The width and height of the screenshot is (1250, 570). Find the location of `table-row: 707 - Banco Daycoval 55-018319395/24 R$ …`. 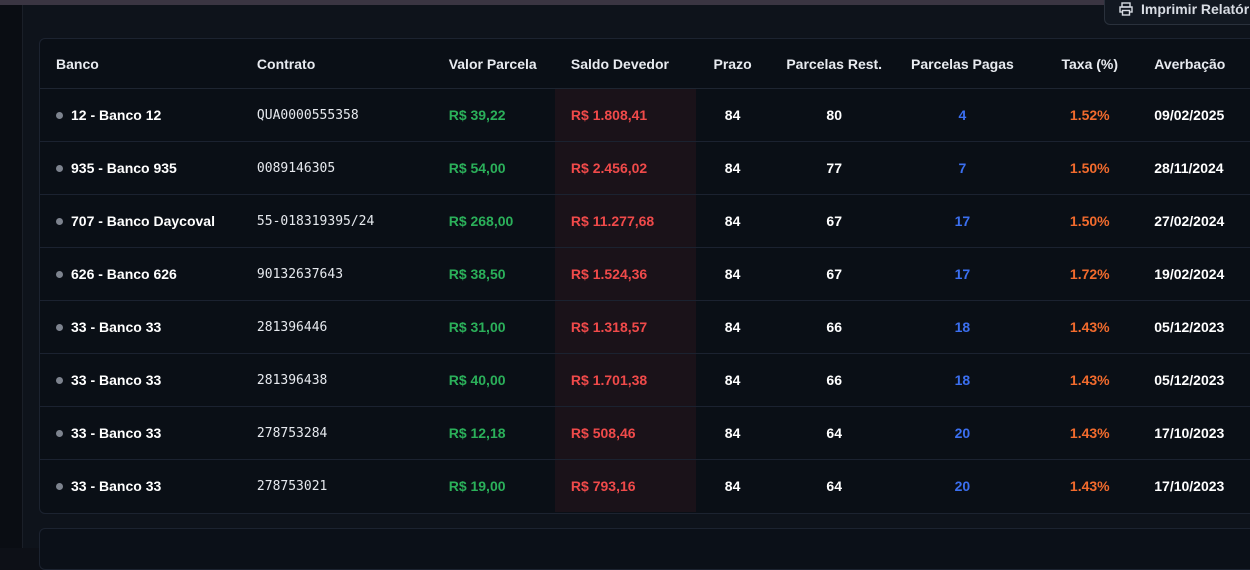

table-row: 707 - Banco Daycoval 55-018319395/24 R$ … is located at coordinates (645, 221).